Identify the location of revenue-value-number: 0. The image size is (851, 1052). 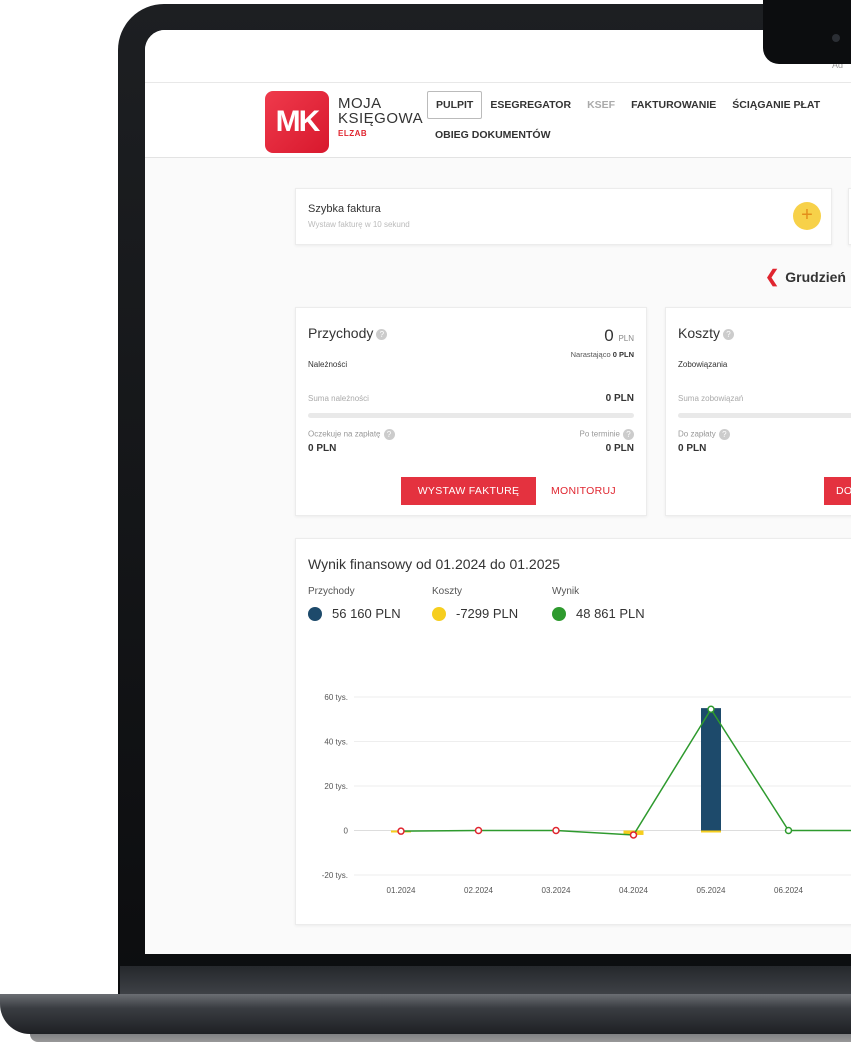
(609, 335).